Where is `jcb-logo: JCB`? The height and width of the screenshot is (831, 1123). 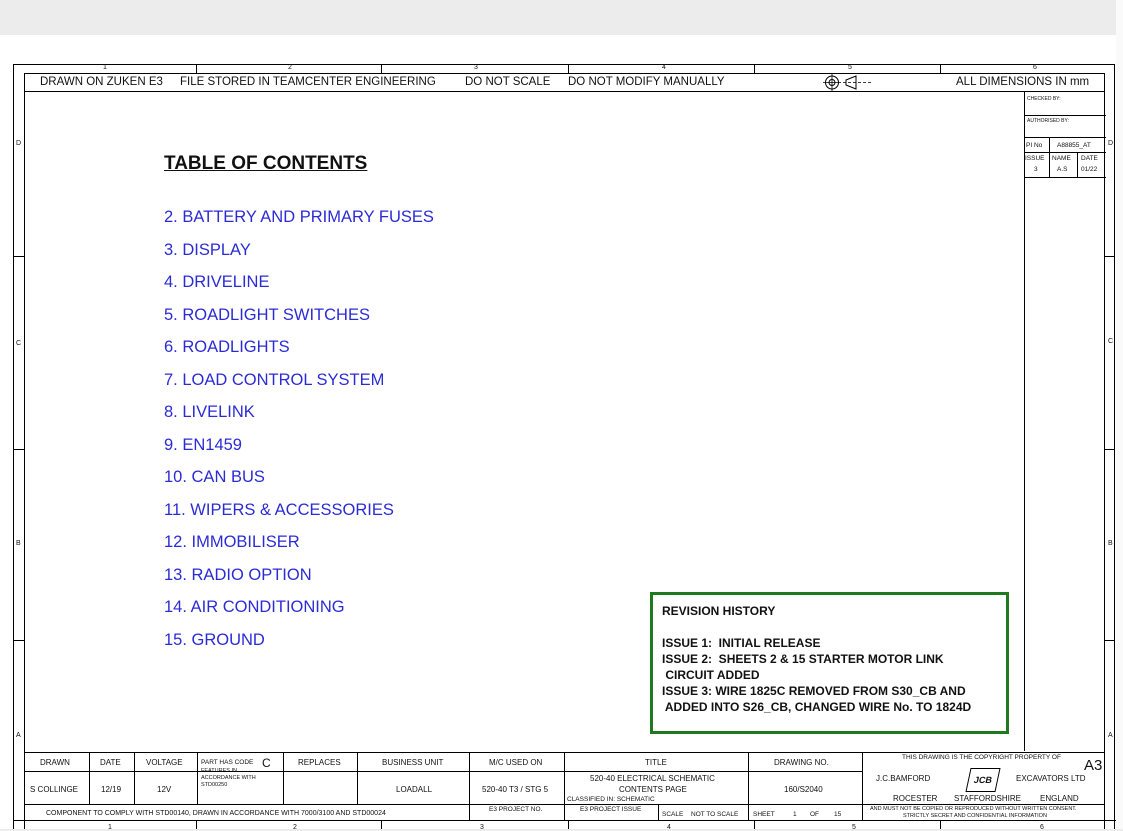
jcb-logo: JCB is located at coordinates (983, 780).